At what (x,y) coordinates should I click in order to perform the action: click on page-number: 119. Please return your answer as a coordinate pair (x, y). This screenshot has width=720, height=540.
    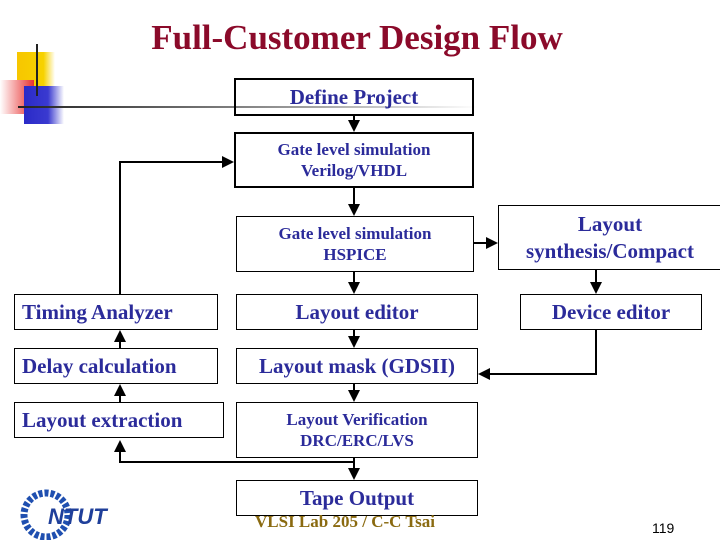
    Looking at the image, I should click on (663, 528).